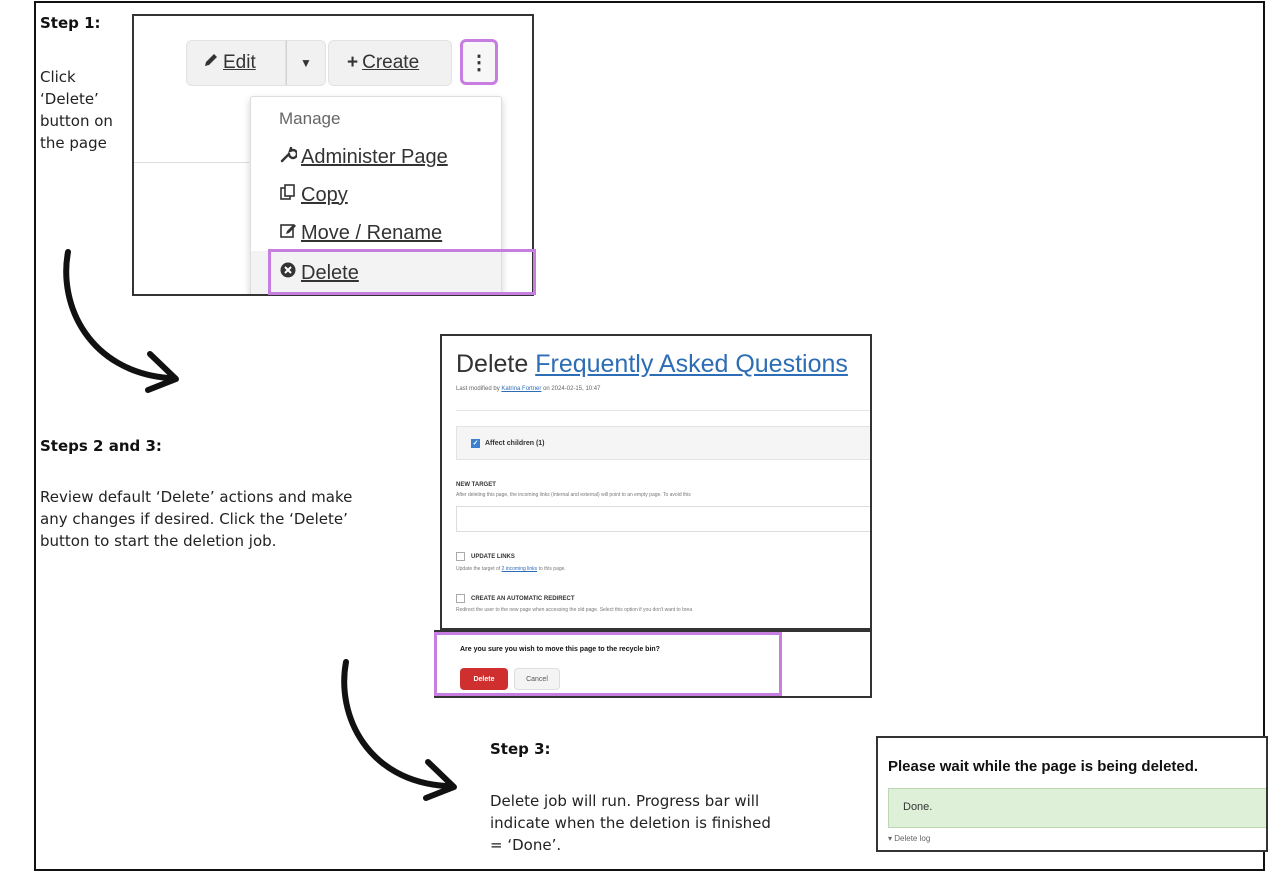 The width and height of the screenshot is (1269, 872). I want to click on more-actions-button: ⋮, so click(479, 62).